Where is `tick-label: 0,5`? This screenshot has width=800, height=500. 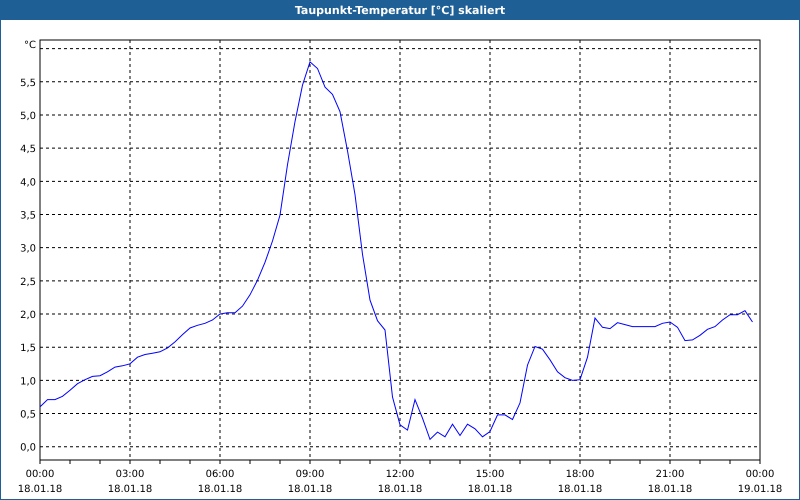
tick-label: 0,5 is located at coordinates (28, 415).